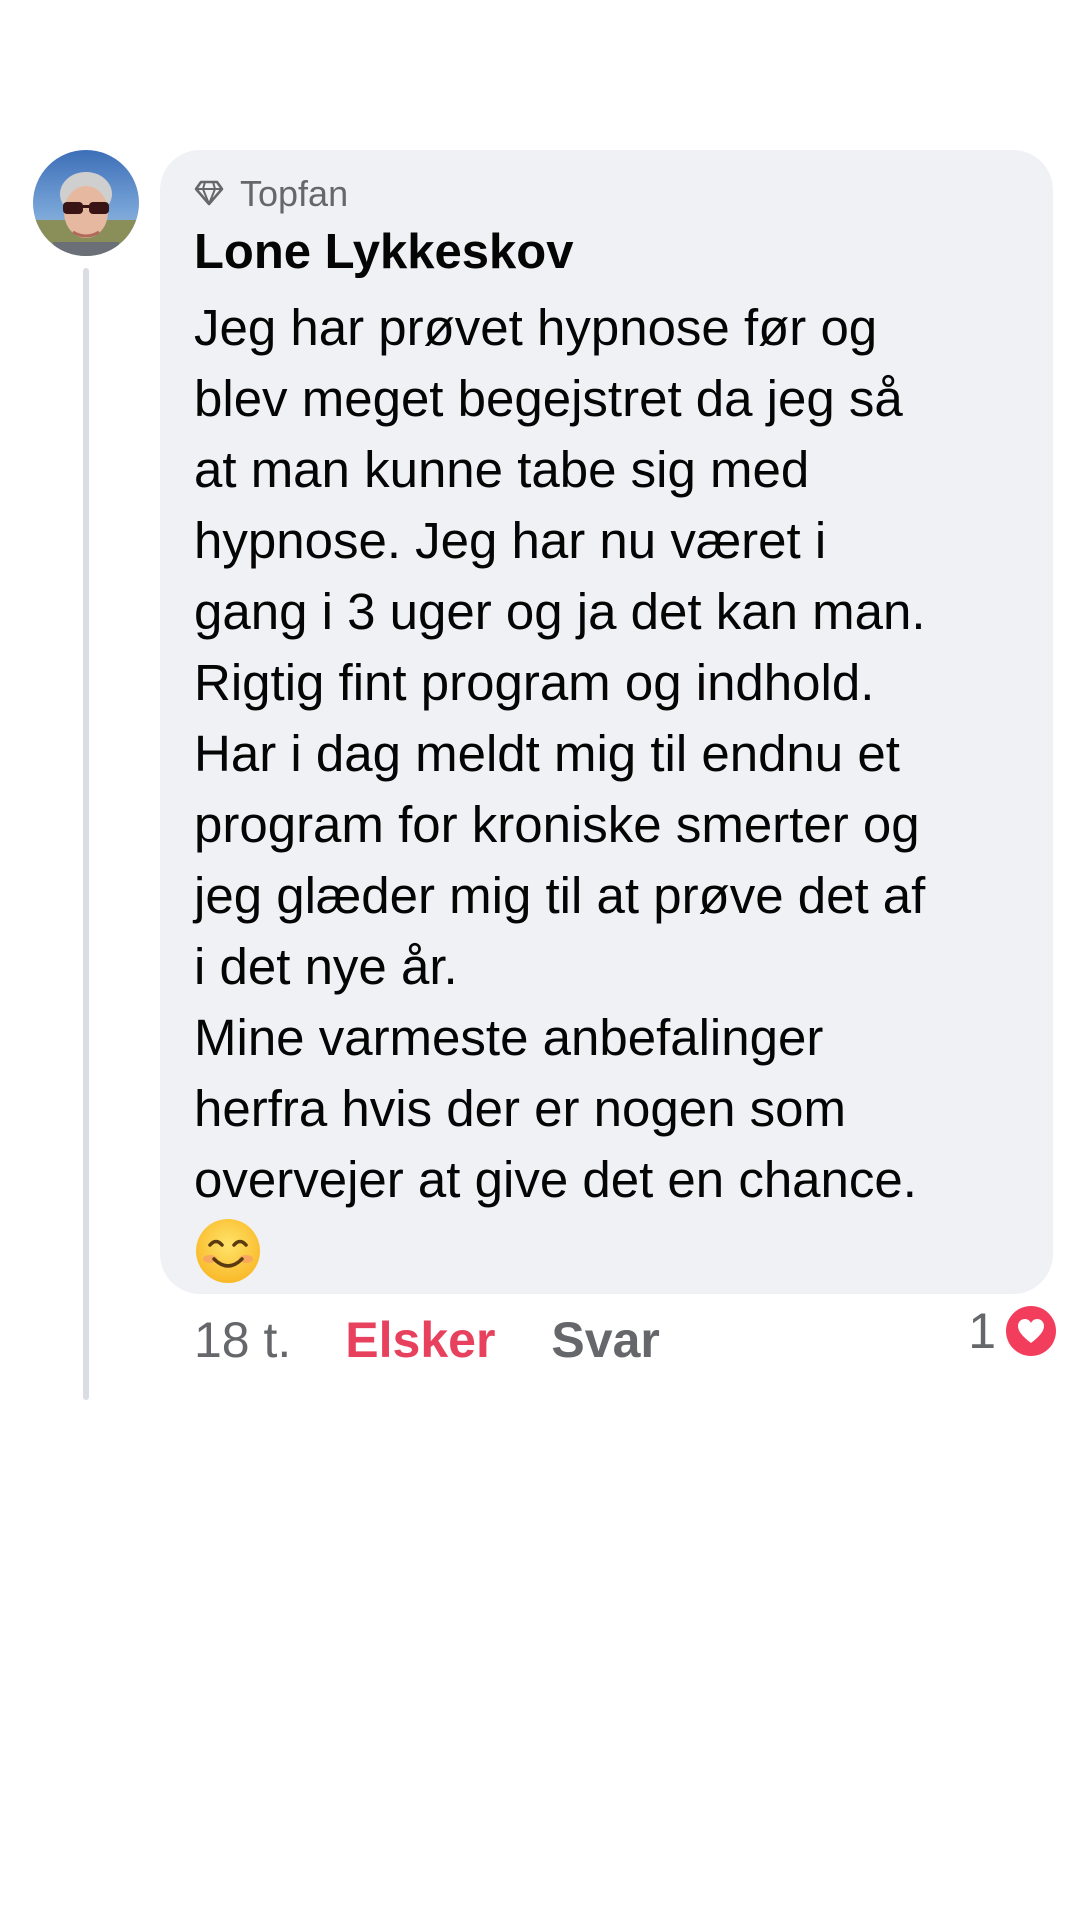 This screenshot has width=1080, height=1920. I want to click on diamond-icon, so click(211, 194).